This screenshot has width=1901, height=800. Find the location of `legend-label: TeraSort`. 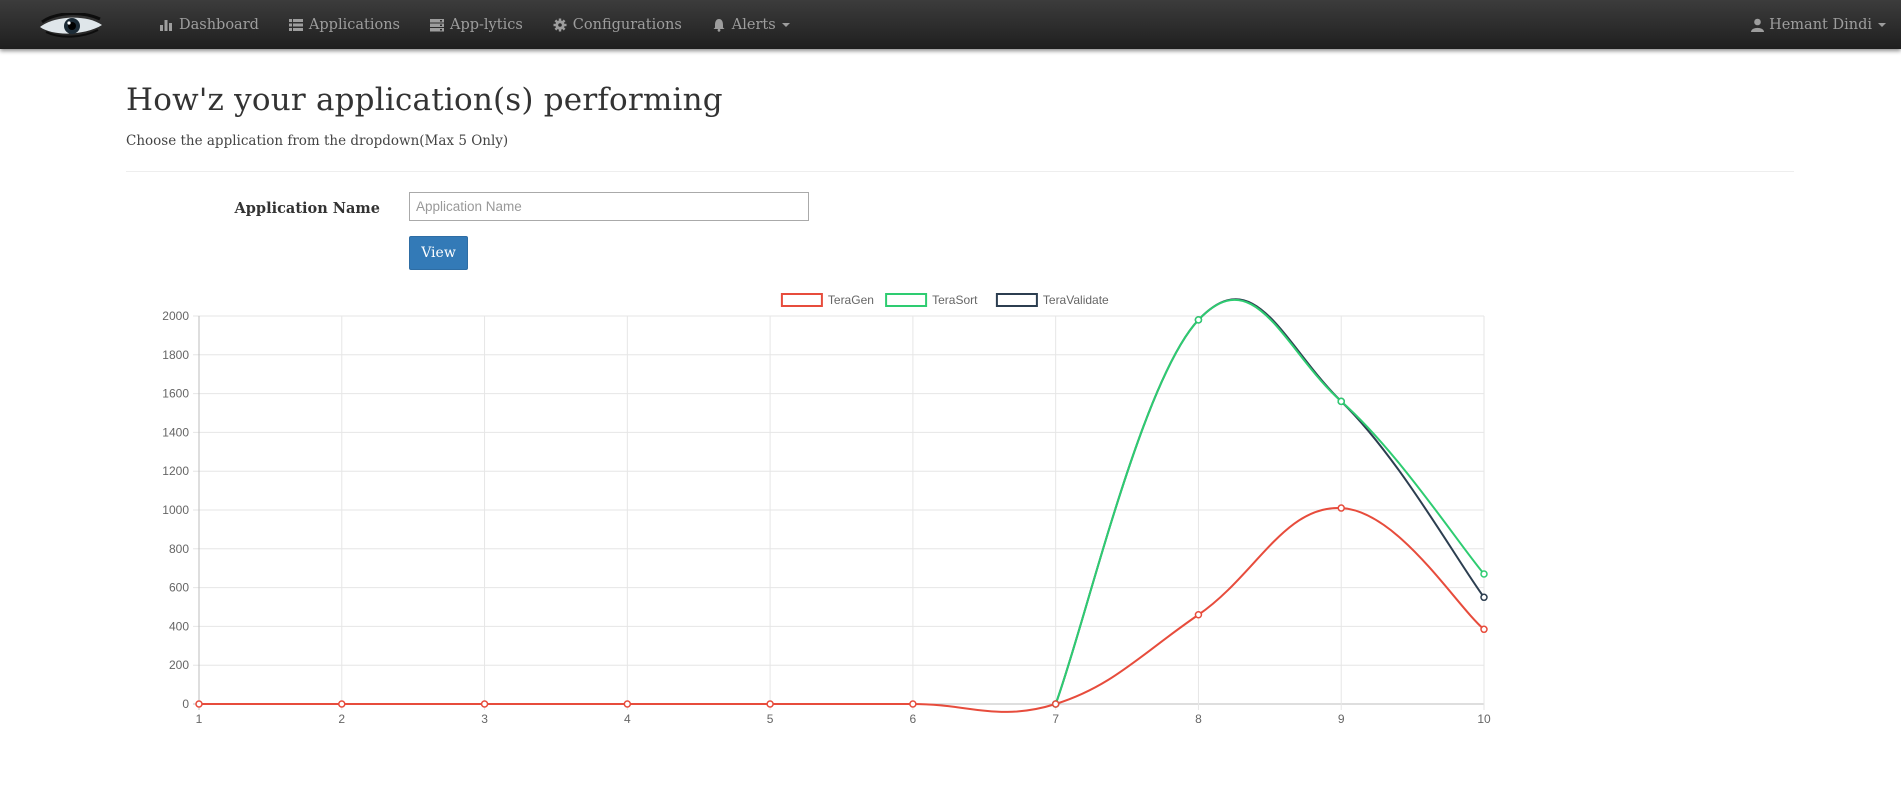

legend-label: TeraSort is located at coordinates (955, 300).